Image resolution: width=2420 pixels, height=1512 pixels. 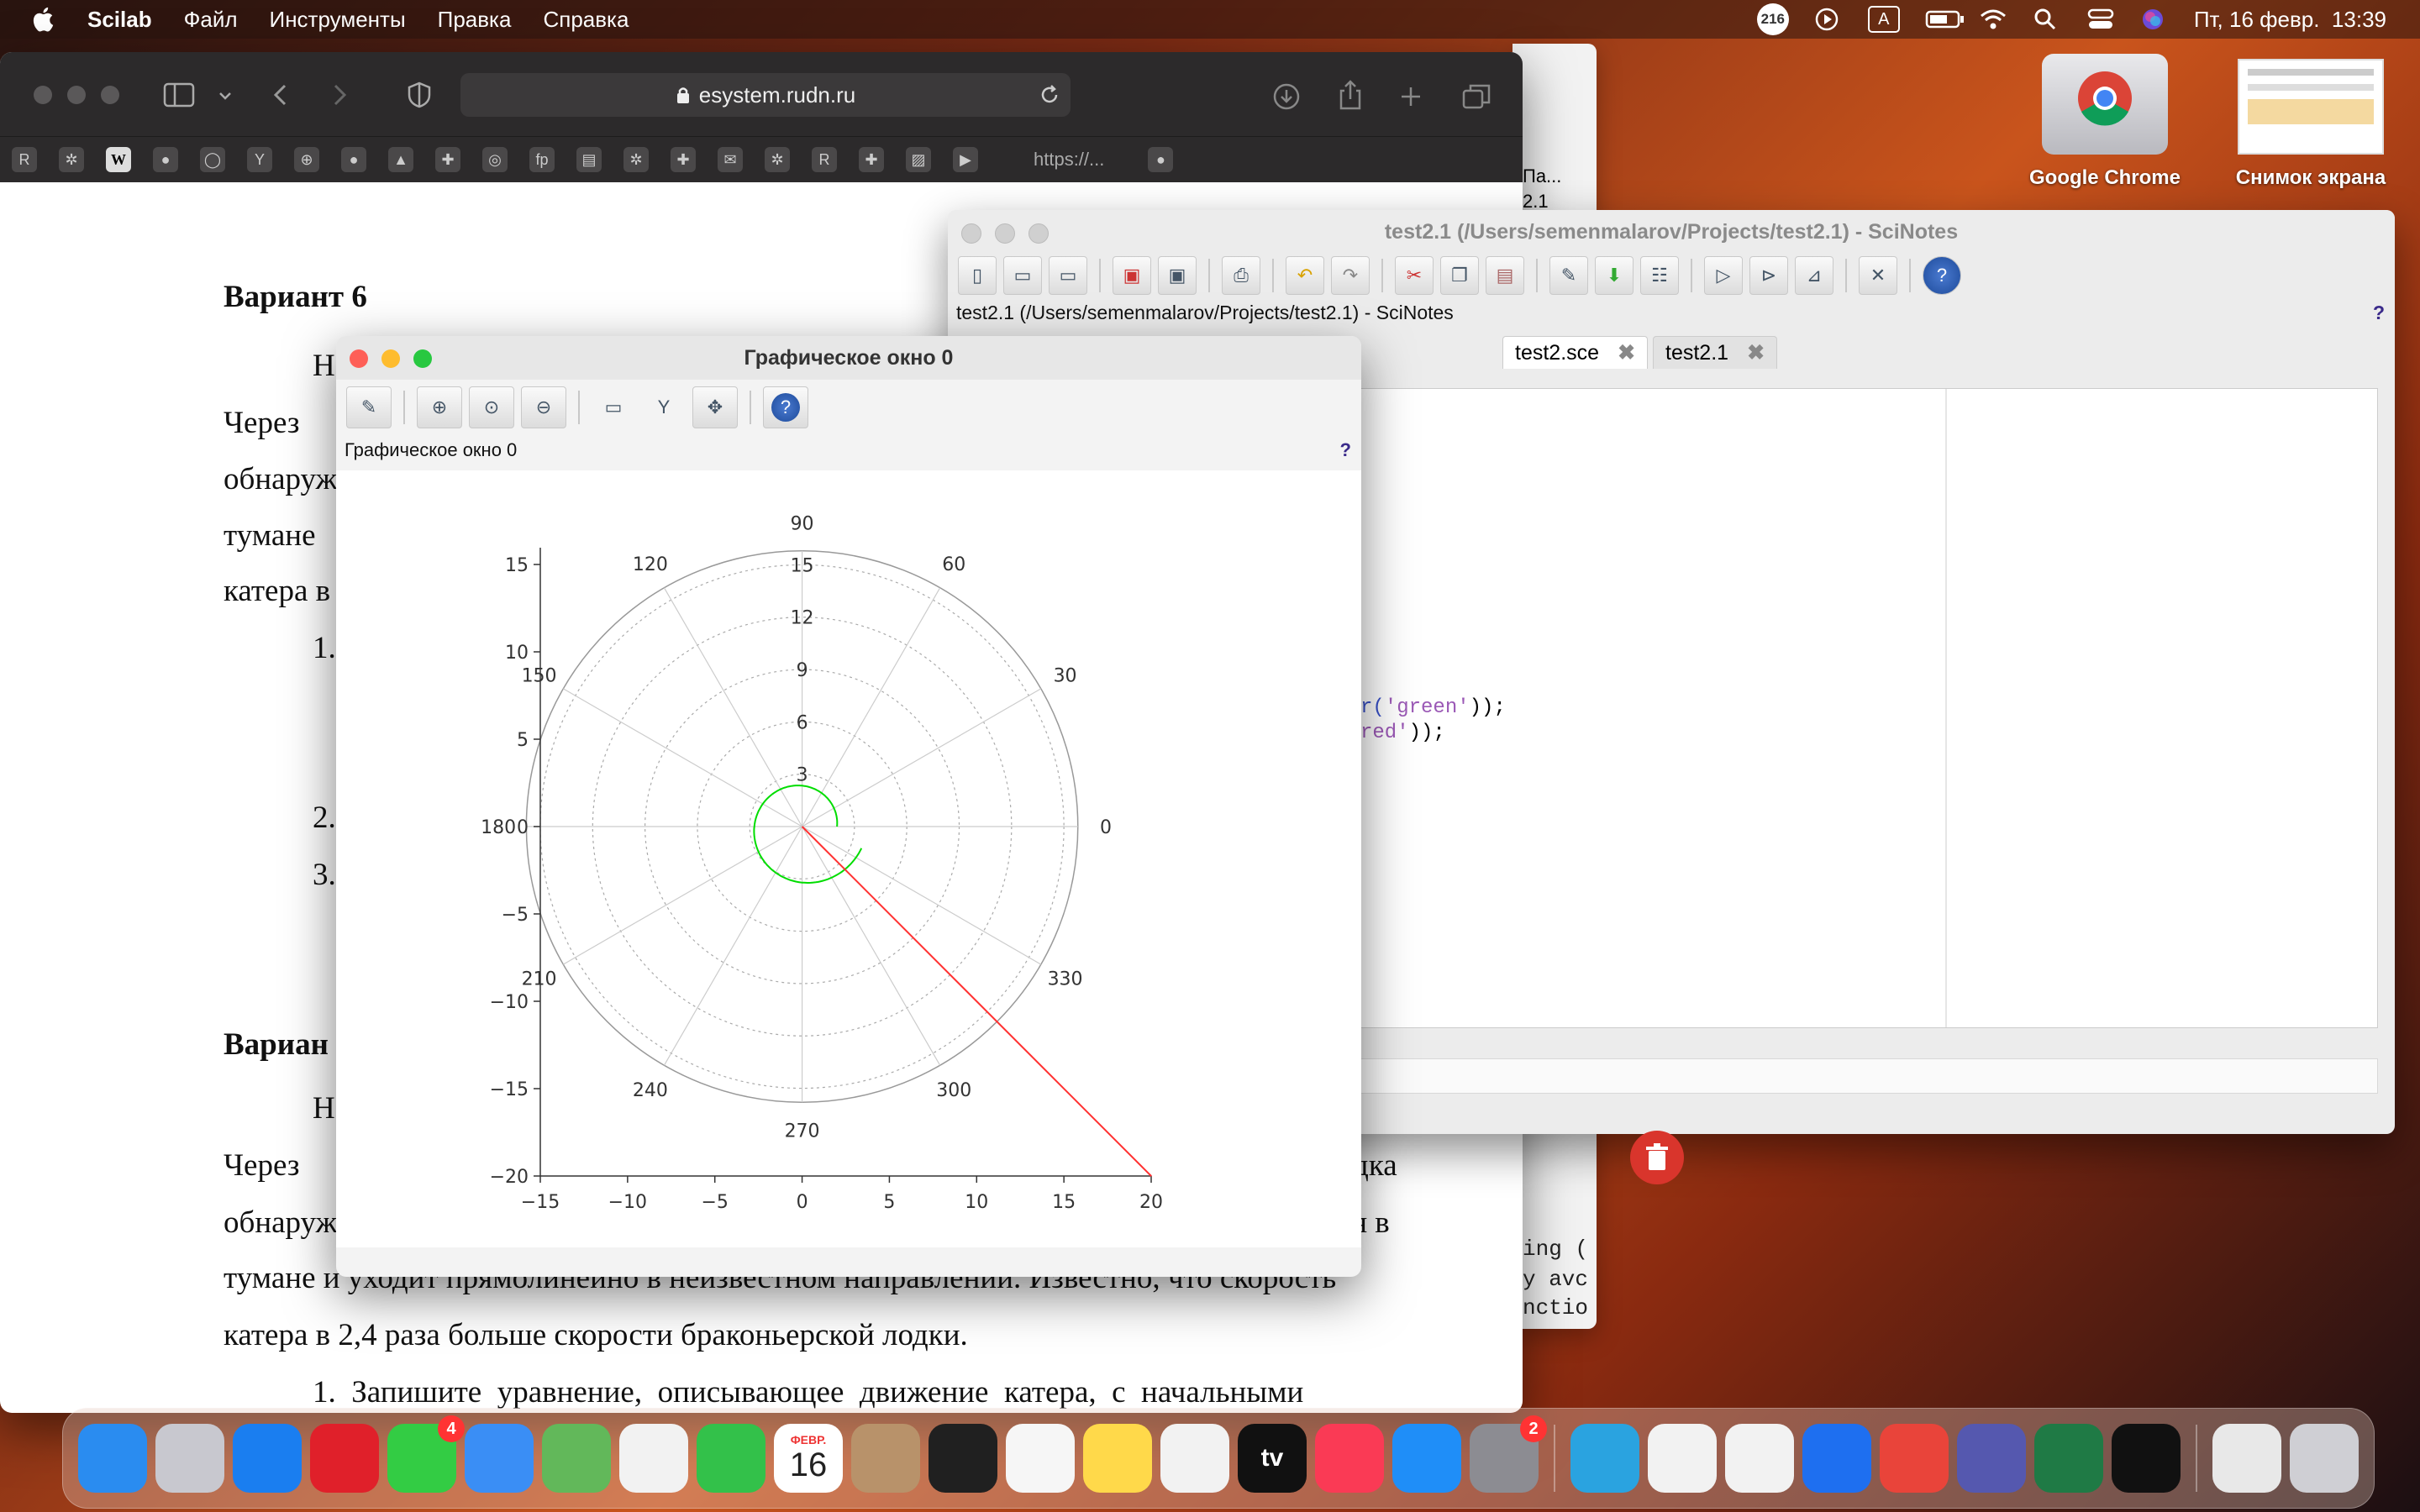 What do you see at coordinates (165, 159) in the screenshot?
I see `favorite-location-icon: ●` at bounding box center [165, 159].